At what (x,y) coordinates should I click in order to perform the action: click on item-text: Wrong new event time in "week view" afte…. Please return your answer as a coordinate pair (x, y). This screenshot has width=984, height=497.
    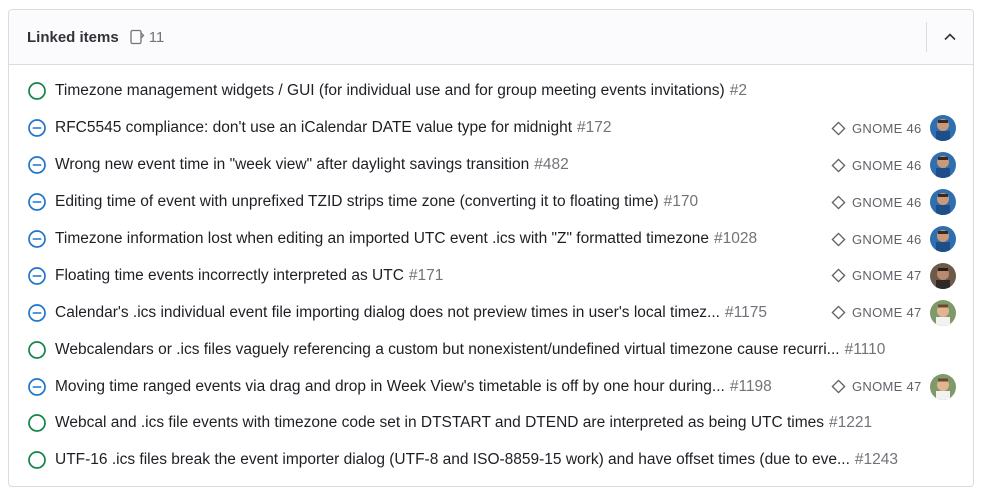
    Looking at the image, I should click on (435, 165).